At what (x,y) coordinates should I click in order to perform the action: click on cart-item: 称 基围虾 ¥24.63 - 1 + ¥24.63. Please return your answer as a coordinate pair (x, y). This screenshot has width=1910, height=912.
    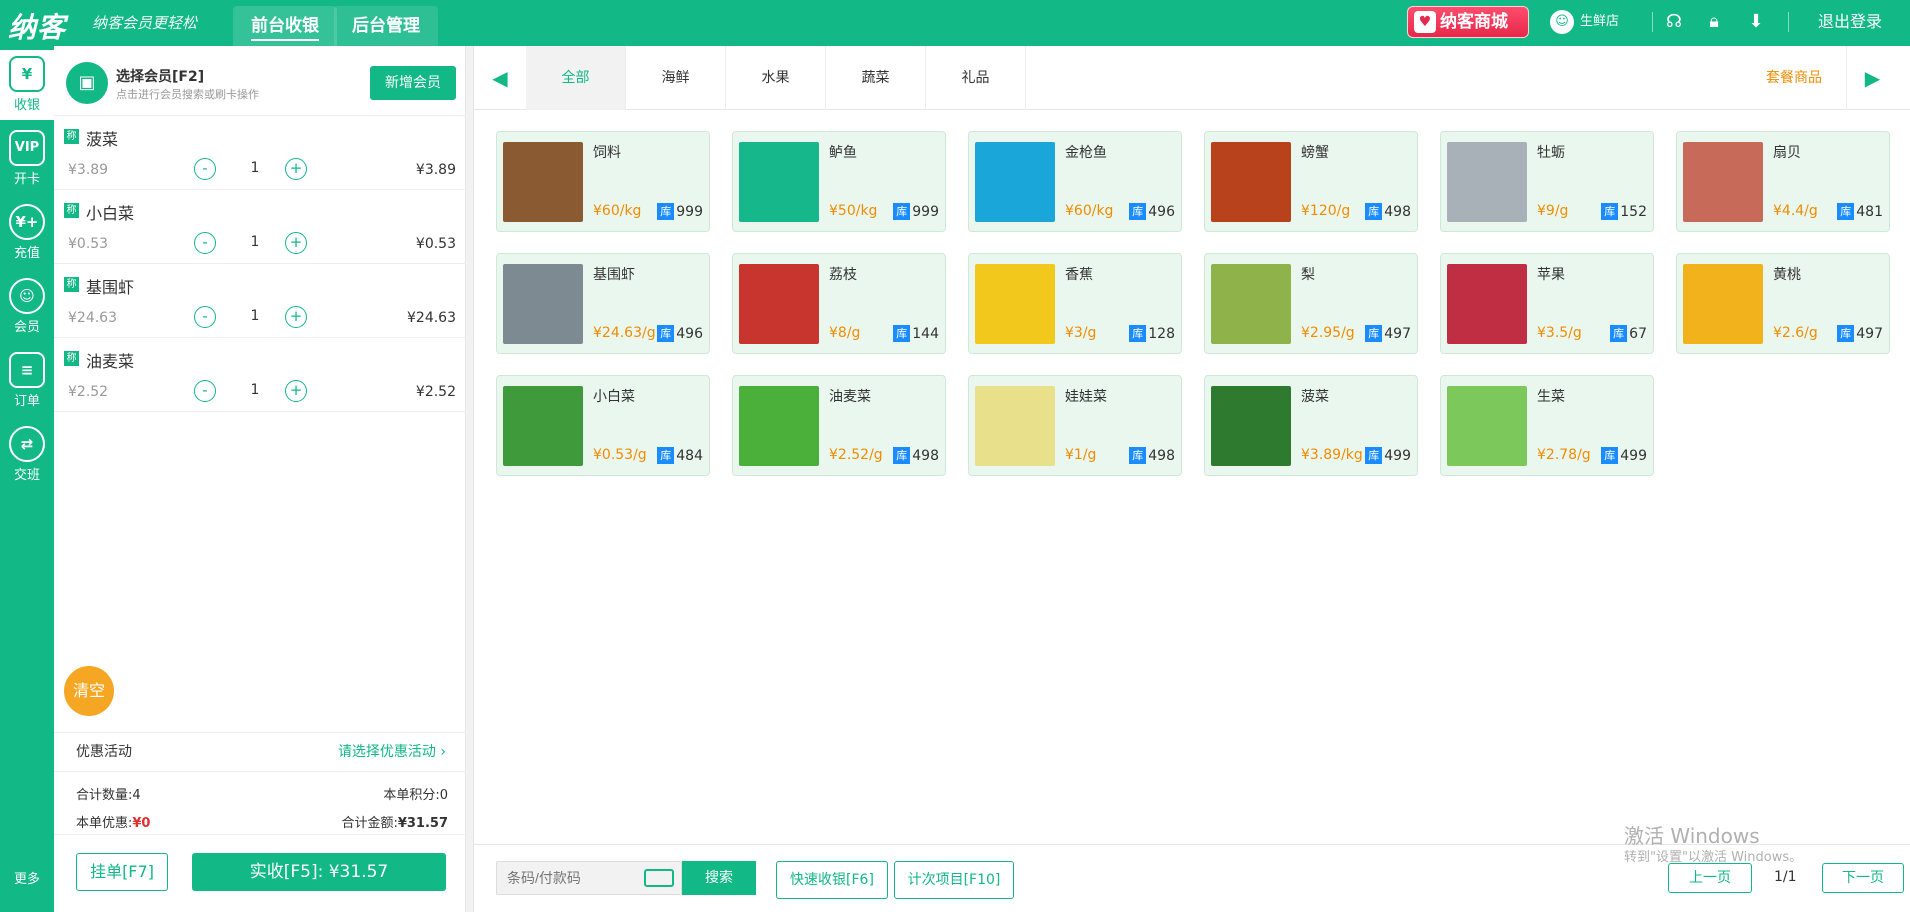
    Looking at the image, I should click on (260, 301).